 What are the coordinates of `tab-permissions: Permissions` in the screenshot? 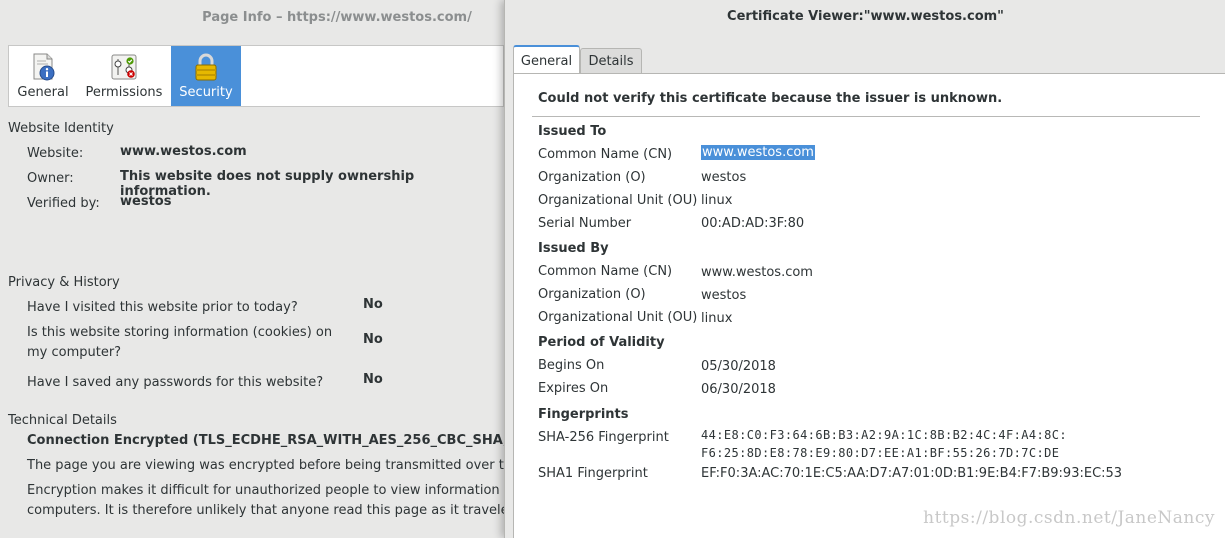 It's located at (124, 76).